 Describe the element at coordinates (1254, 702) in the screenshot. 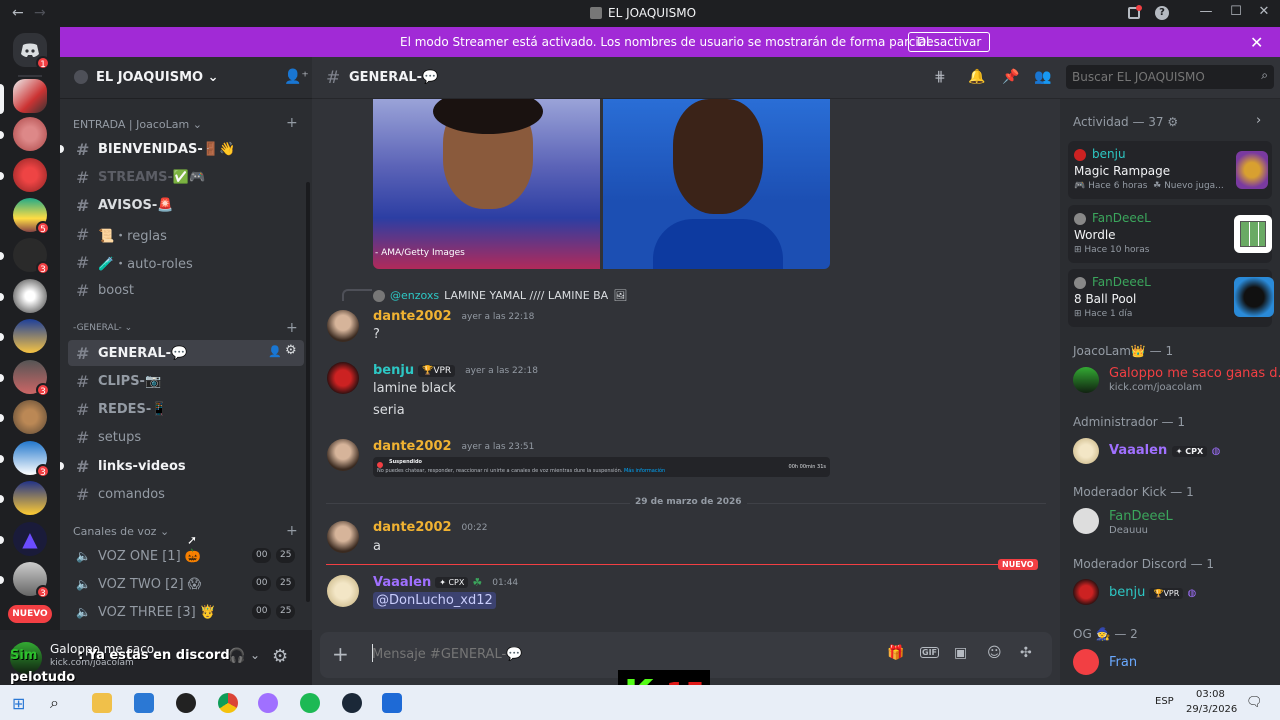

I see `notification-icon: 🗨` at that location.